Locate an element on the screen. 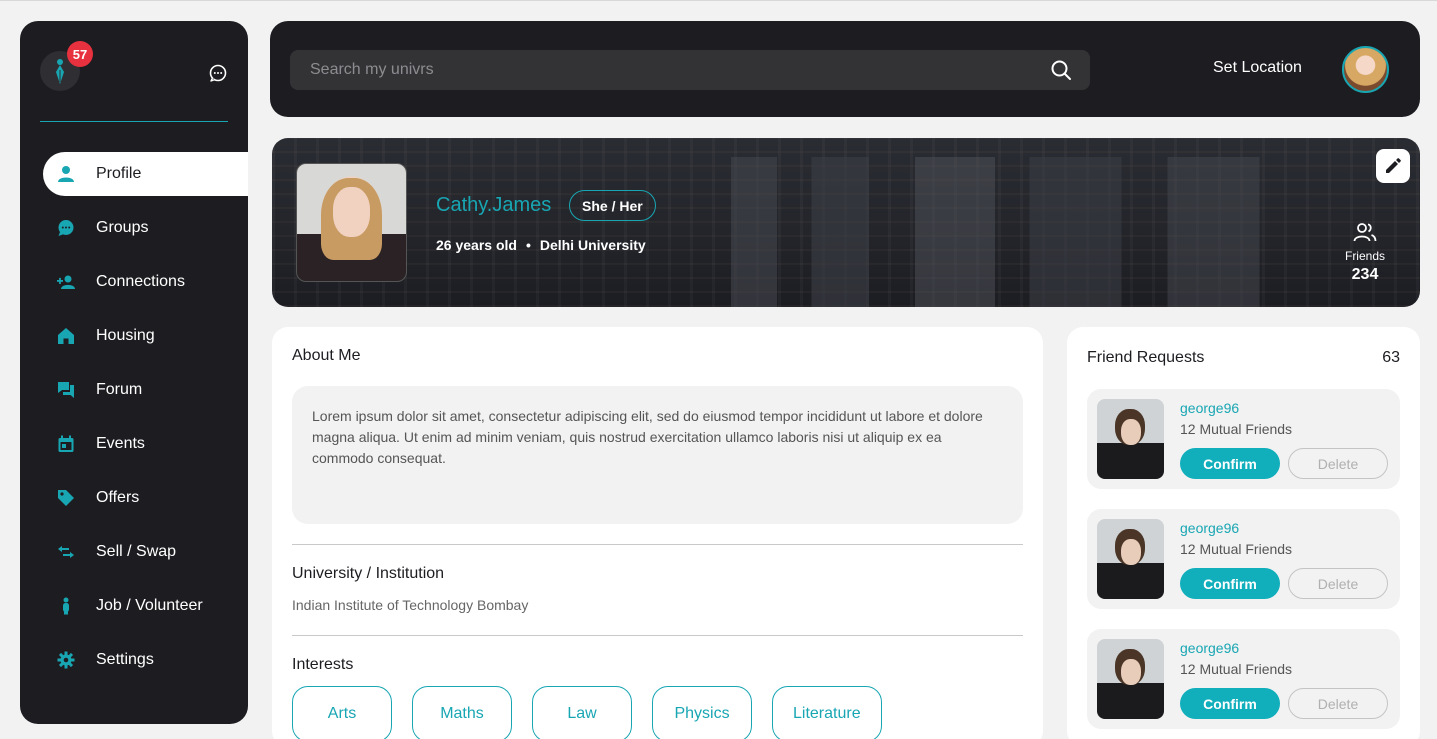 The width and height of the screenshot is (1437, 739). sidebar-item-forum: Forum is located at coordinates (145, 390).